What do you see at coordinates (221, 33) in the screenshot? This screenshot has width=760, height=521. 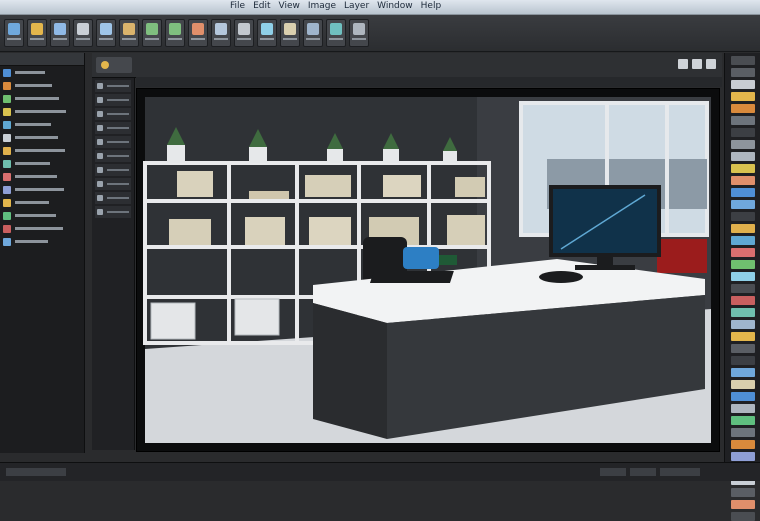 I see `toolbar-button-select` at bounding box center [221, 33].